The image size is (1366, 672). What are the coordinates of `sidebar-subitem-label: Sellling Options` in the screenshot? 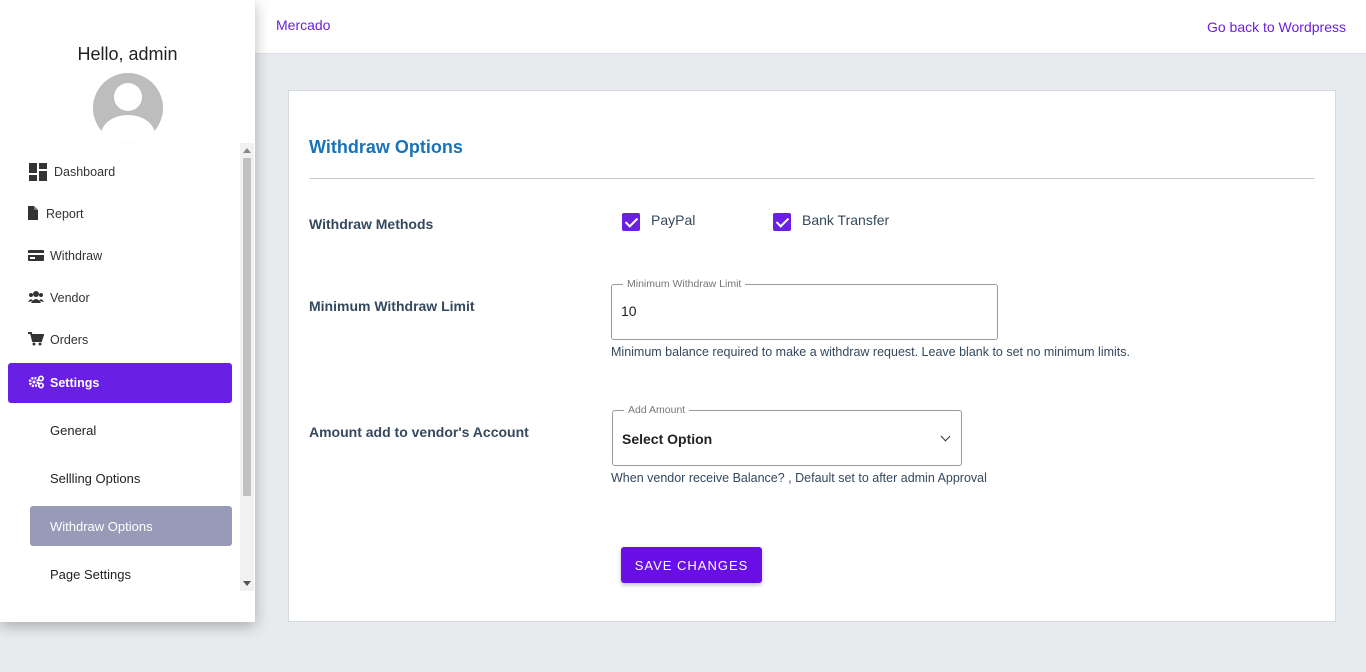 It's located at (95, 478).